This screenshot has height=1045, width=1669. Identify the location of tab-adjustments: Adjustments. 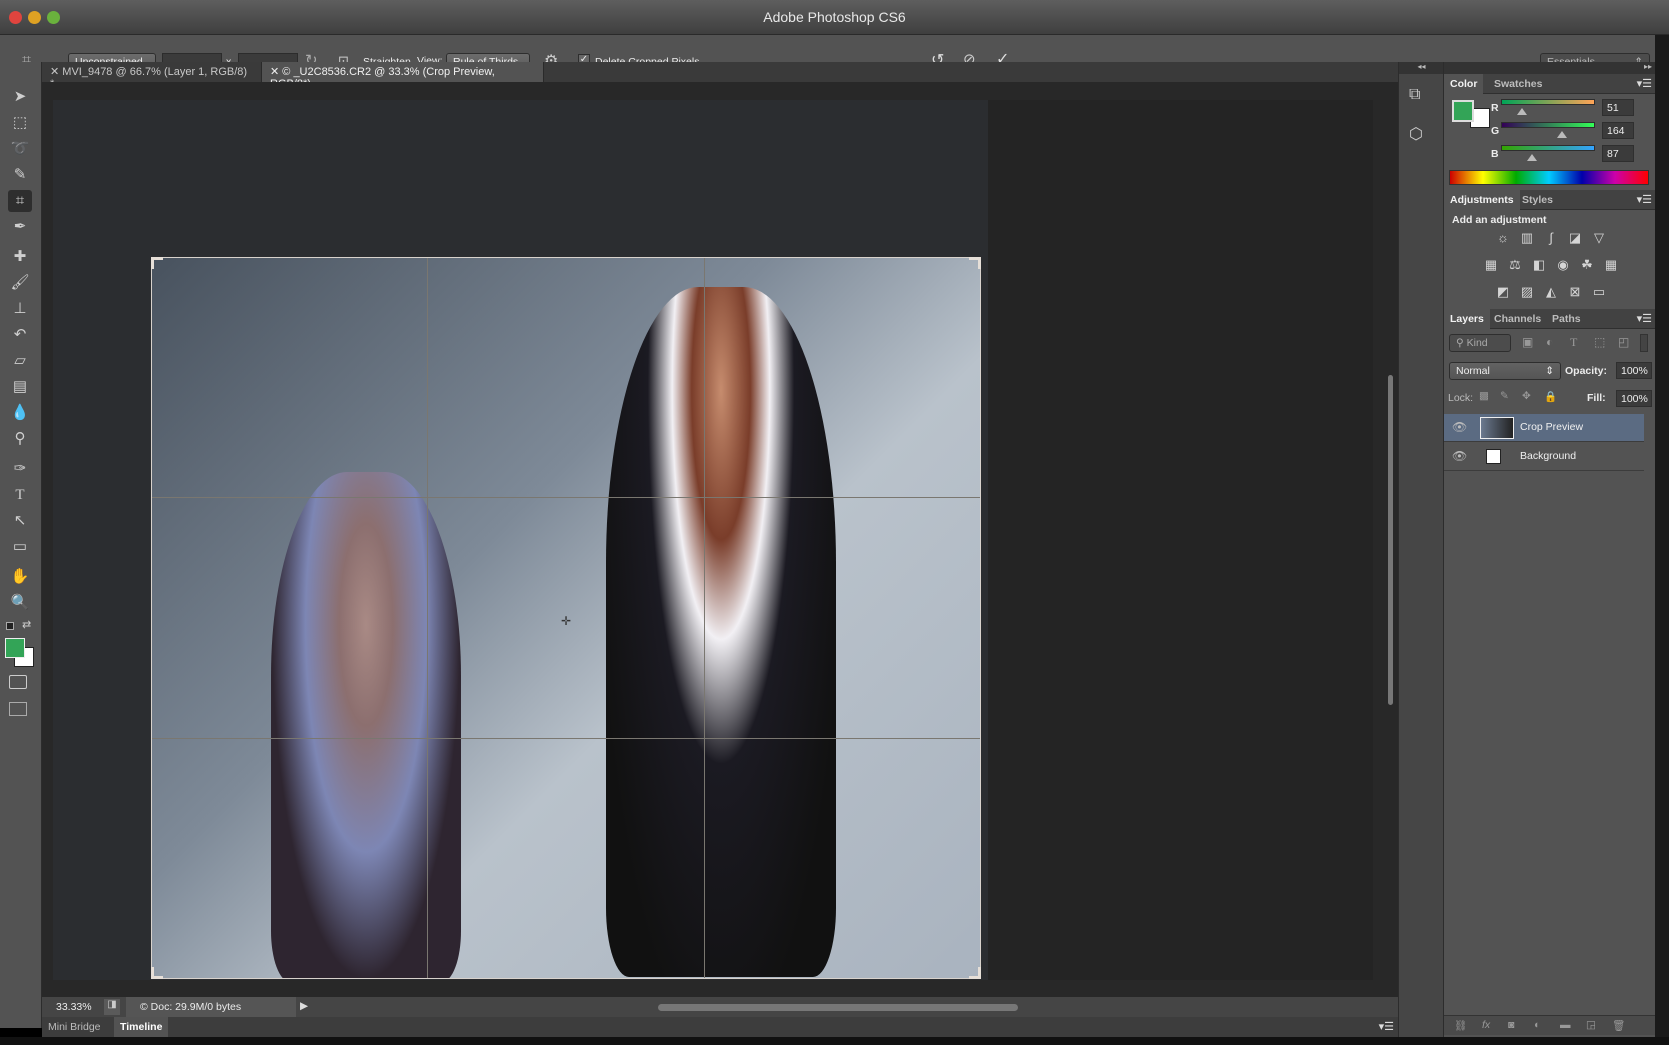
(1482, 200).